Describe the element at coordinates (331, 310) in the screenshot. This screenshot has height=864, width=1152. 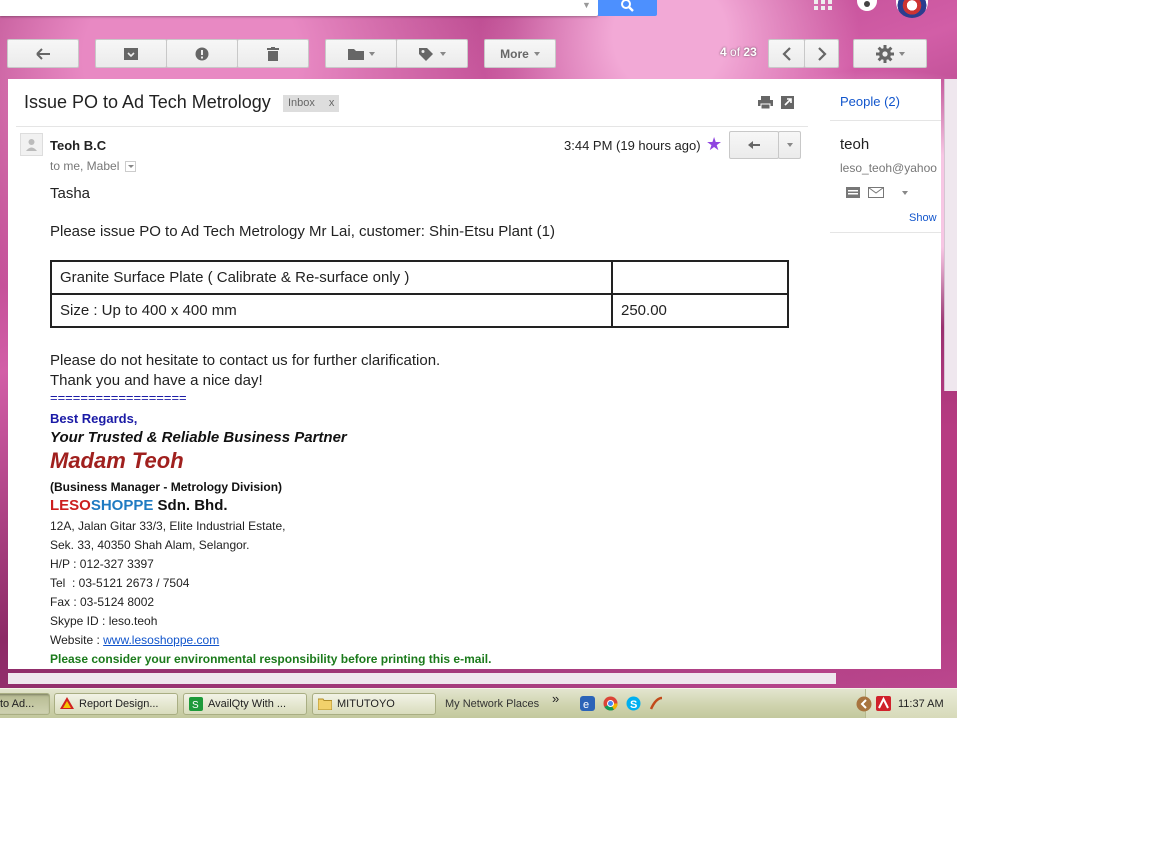
I see `table-cell: Size : Up to 400 x 400 mm` at that location.